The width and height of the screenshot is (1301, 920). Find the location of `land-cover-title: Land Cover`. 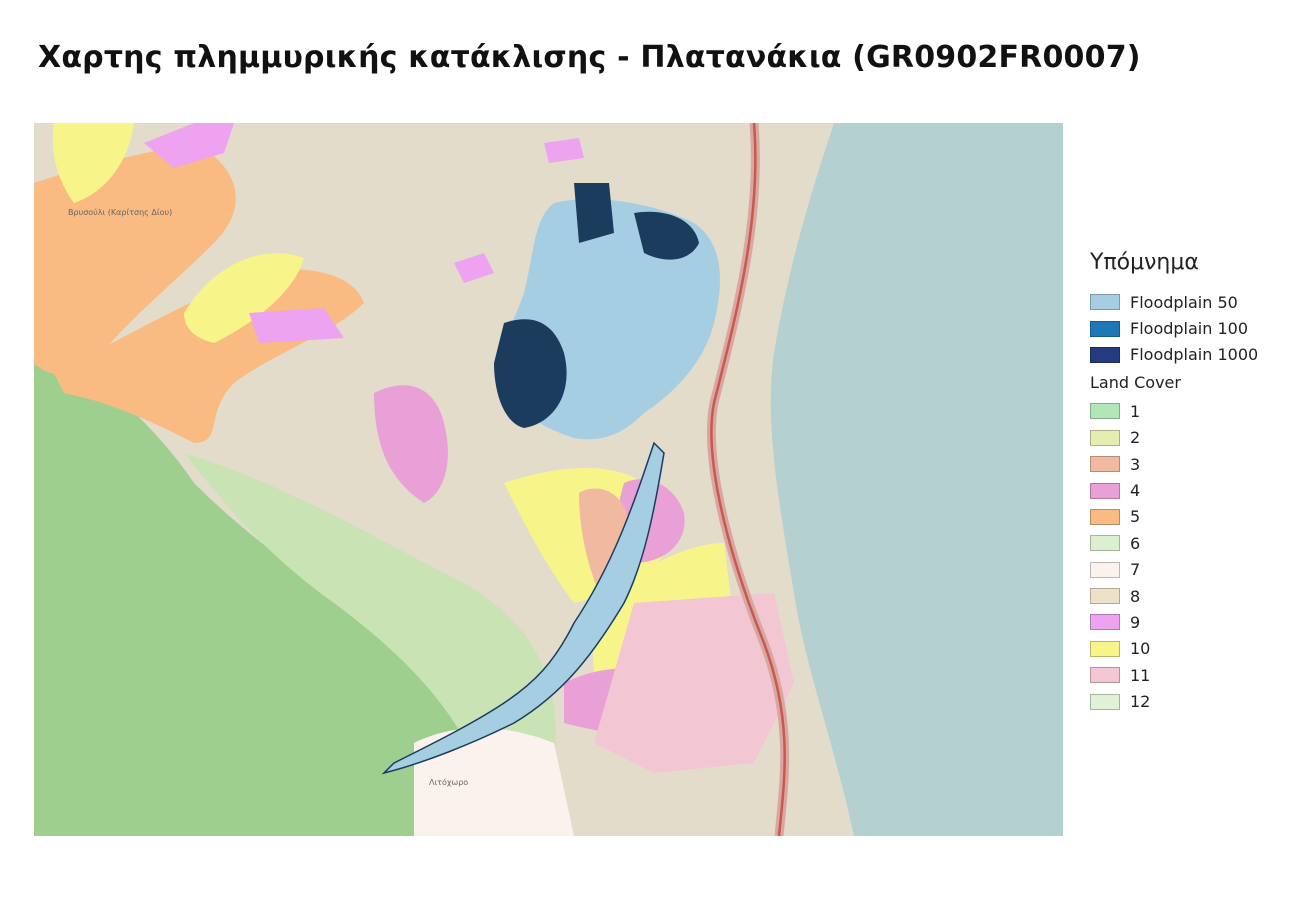

land-cover-title: Land Cover is located at coordinates (1135, 383).